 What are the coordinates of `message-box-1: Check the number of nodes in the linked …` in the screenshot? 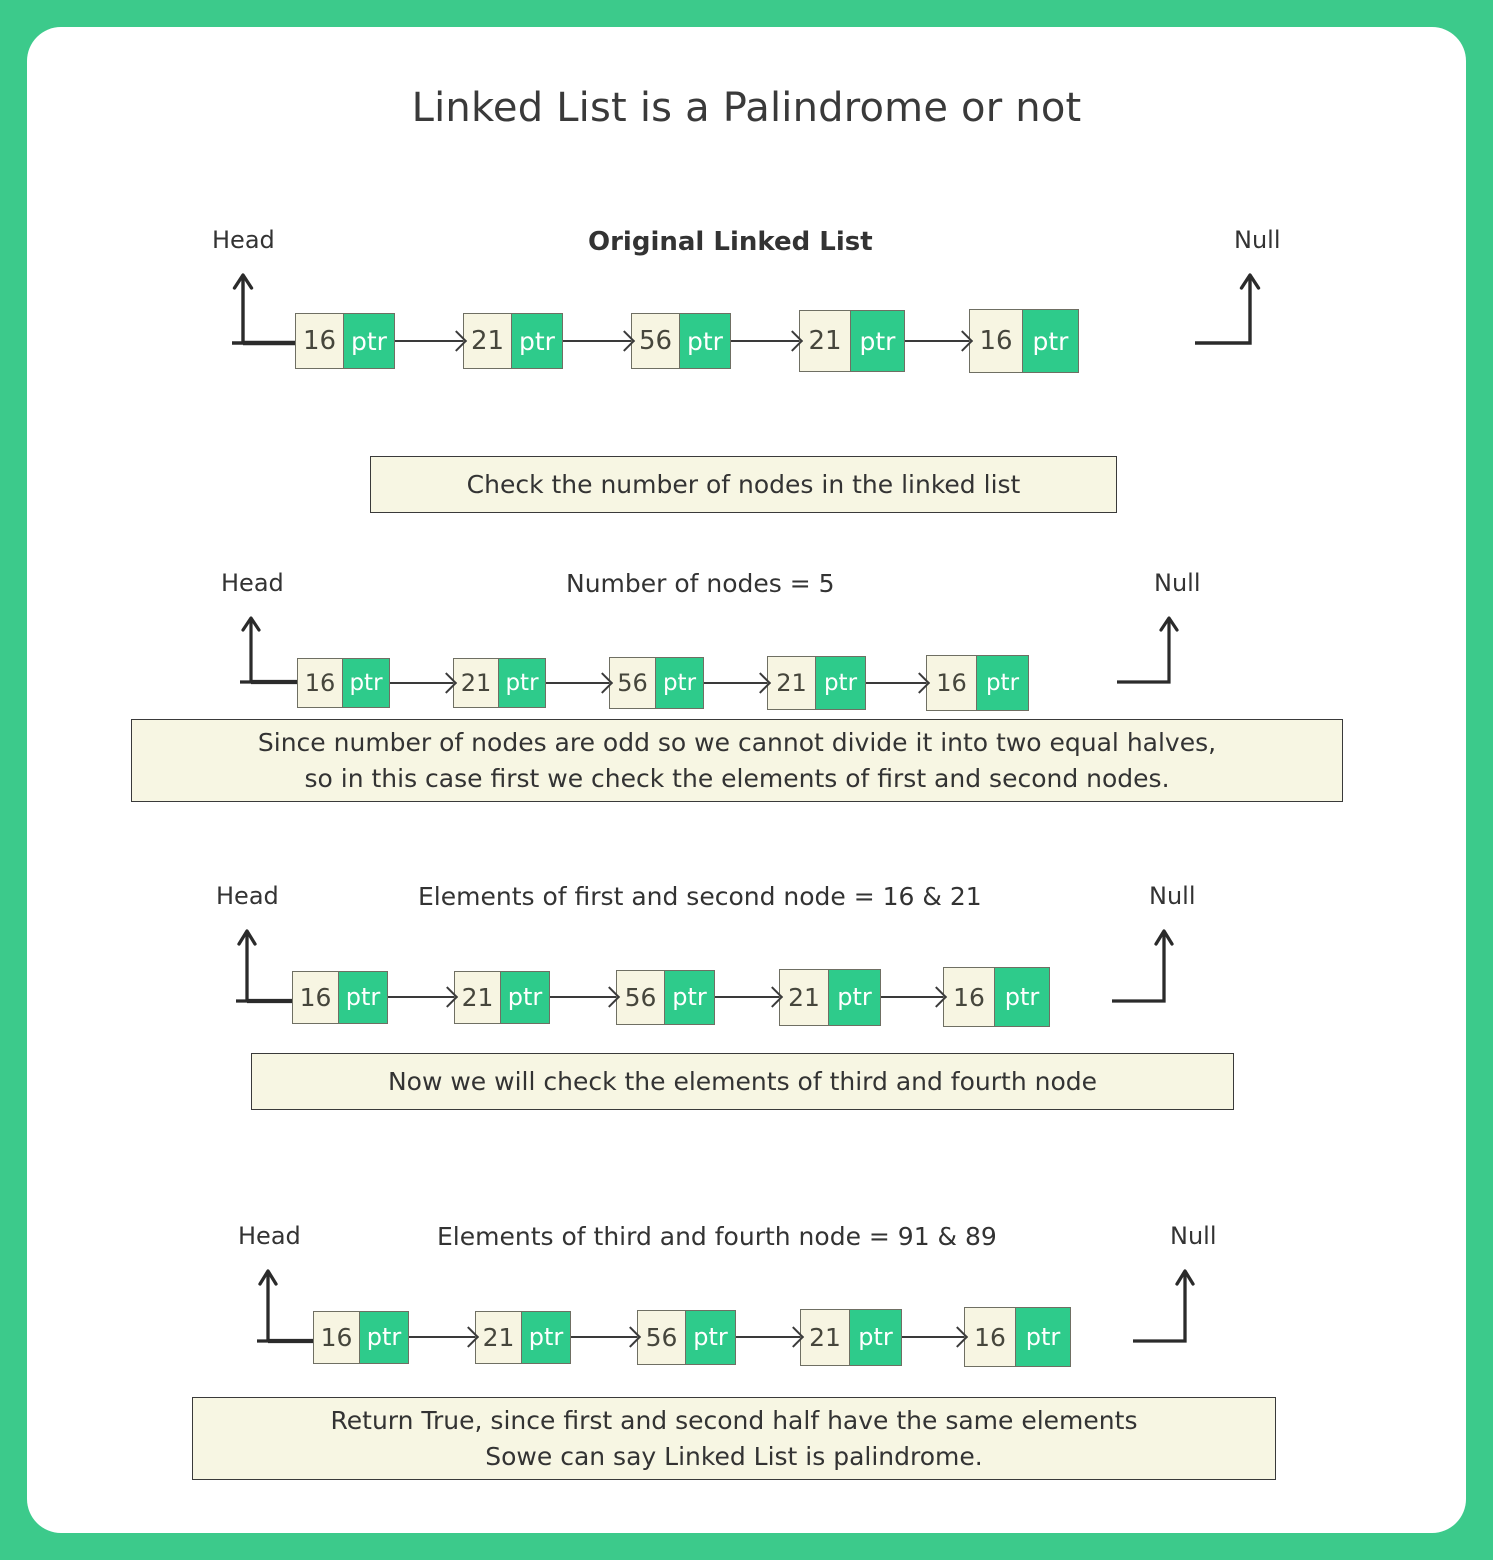 It's located at (743, 484).